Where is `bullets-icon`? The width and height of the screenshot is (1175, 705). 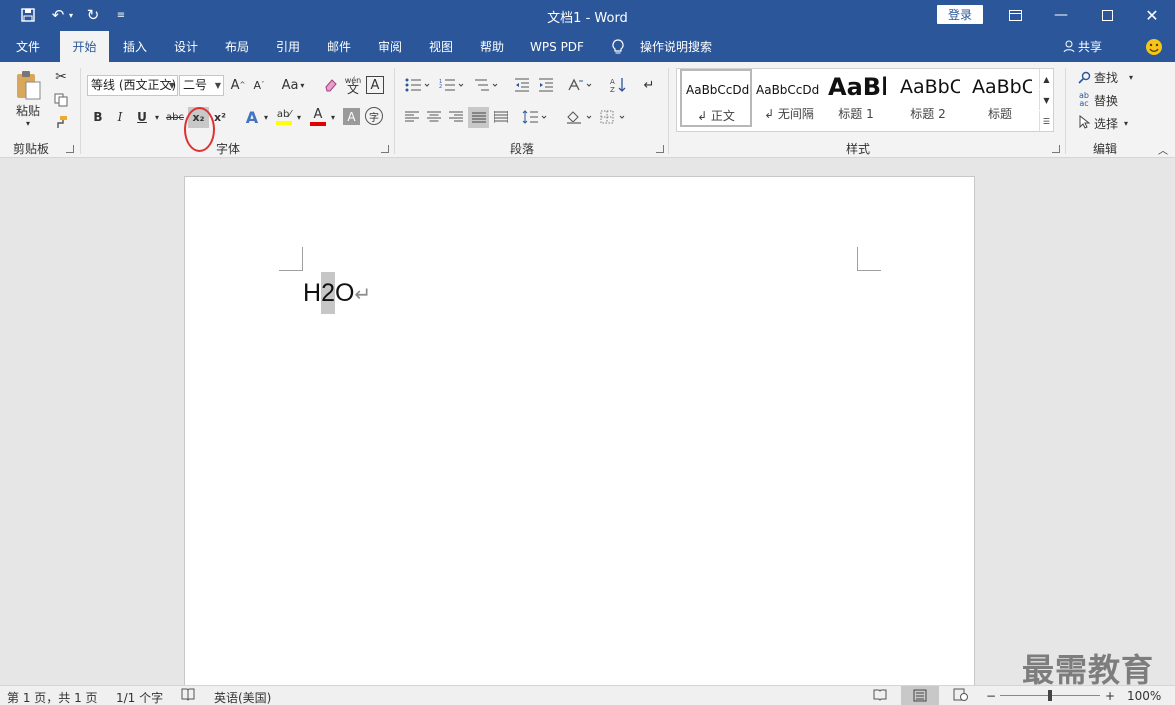 bullets-icon is located at coordinates (418, 85).